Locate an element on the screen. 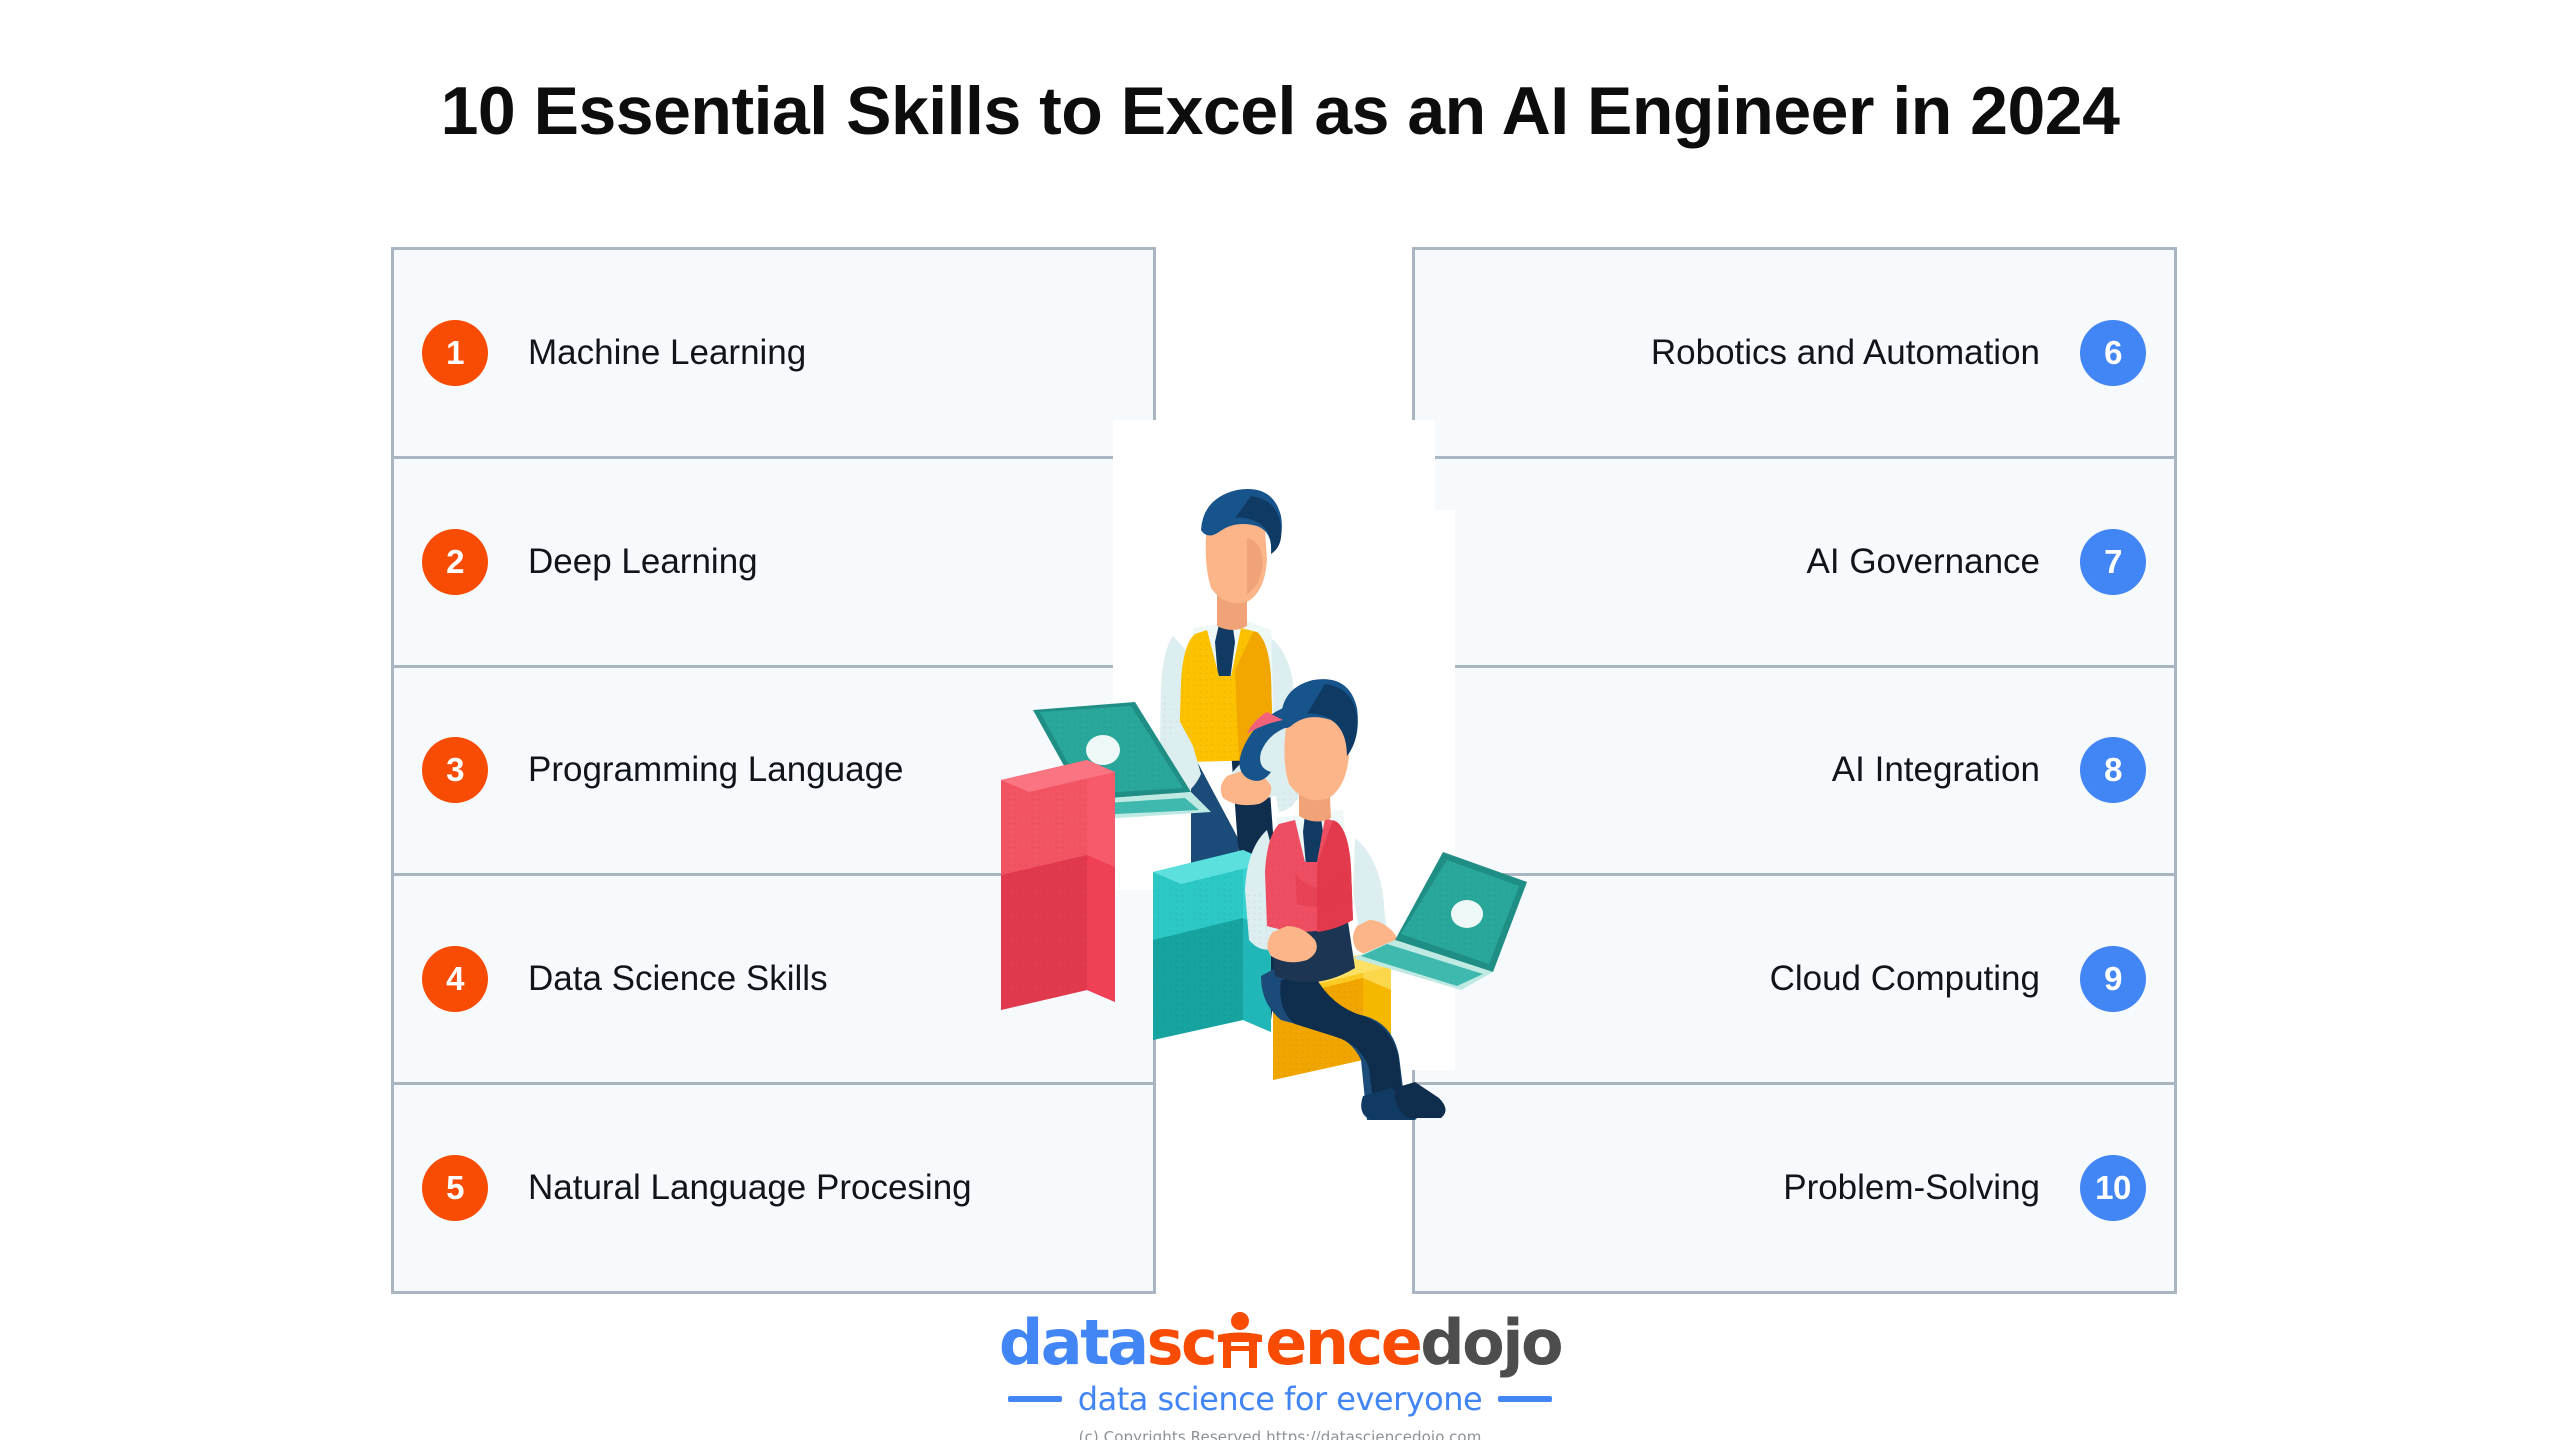  logo-wordmark: data sc ence dojo is located at coordinates (1281, 1342).